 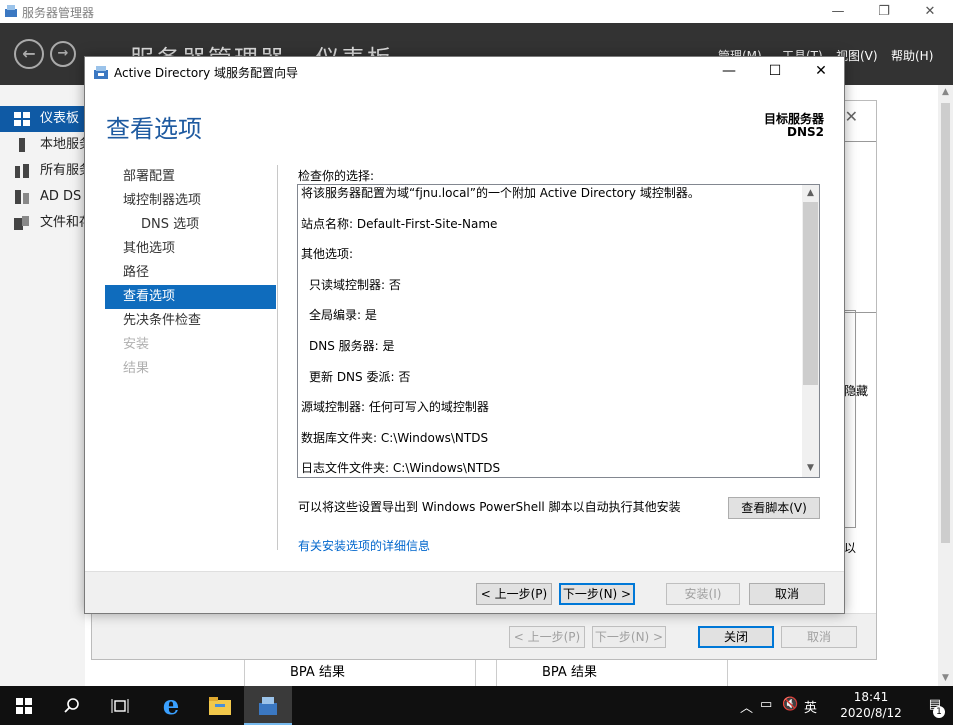 What do you see at coordinates (22, 197) in the screenshot?
I see `ad-ds-icon` at bounding box center [22, 197].